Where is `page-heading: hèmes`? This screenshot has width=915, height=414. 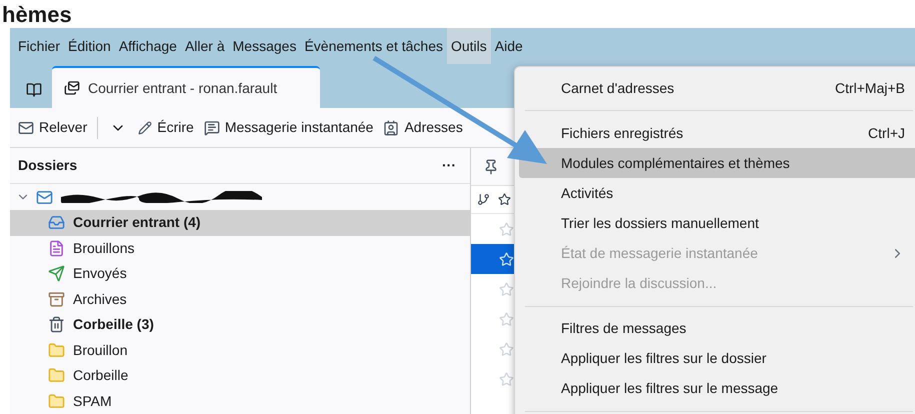
page-heading: hèmes is located at coordinates (36, 15).